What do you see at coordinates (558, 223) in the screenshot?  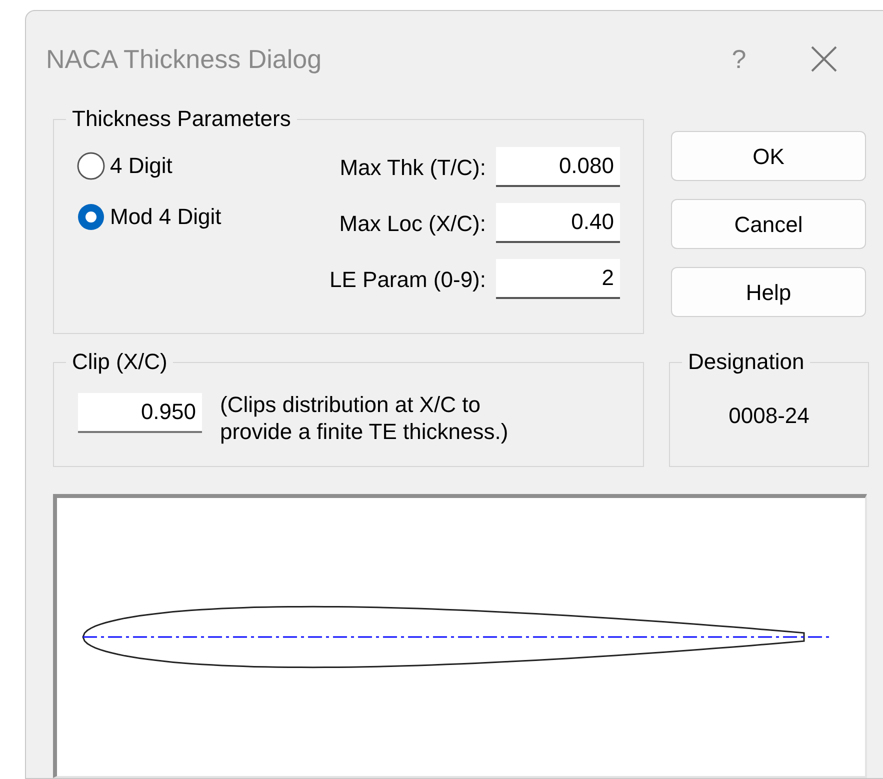 I see `input-field: 0.40` at bounding box center [558, 223].